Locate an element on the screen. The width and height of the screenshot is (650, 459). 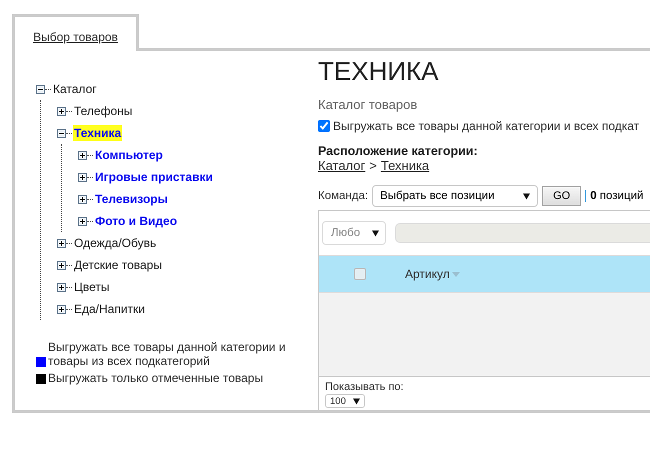
tree-item: Игровые приставки is located at coordinates (154, 177).